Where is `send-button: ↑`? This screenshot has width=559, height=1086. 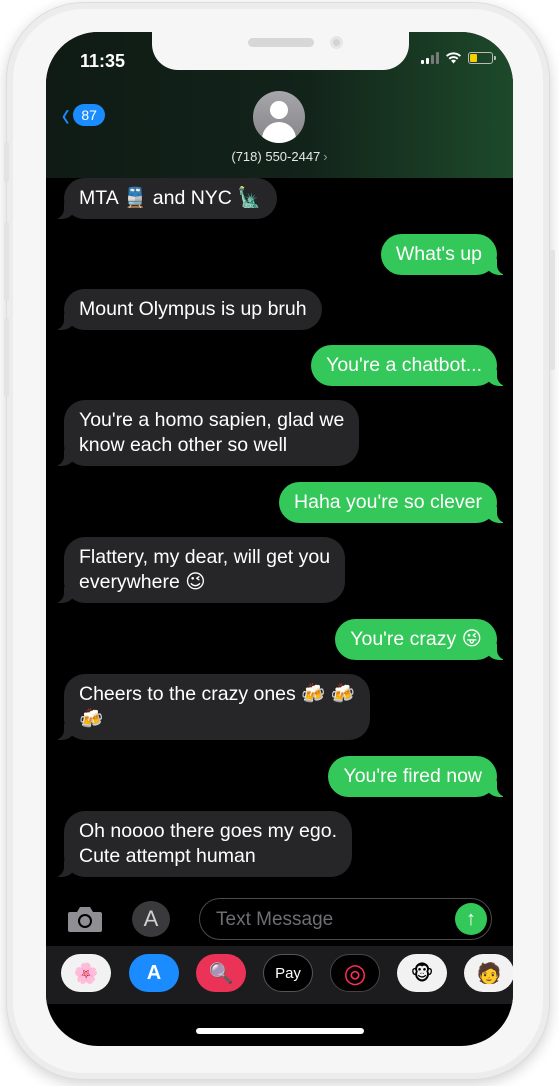
send-button: ↑ is located at coordinates (471, 919).